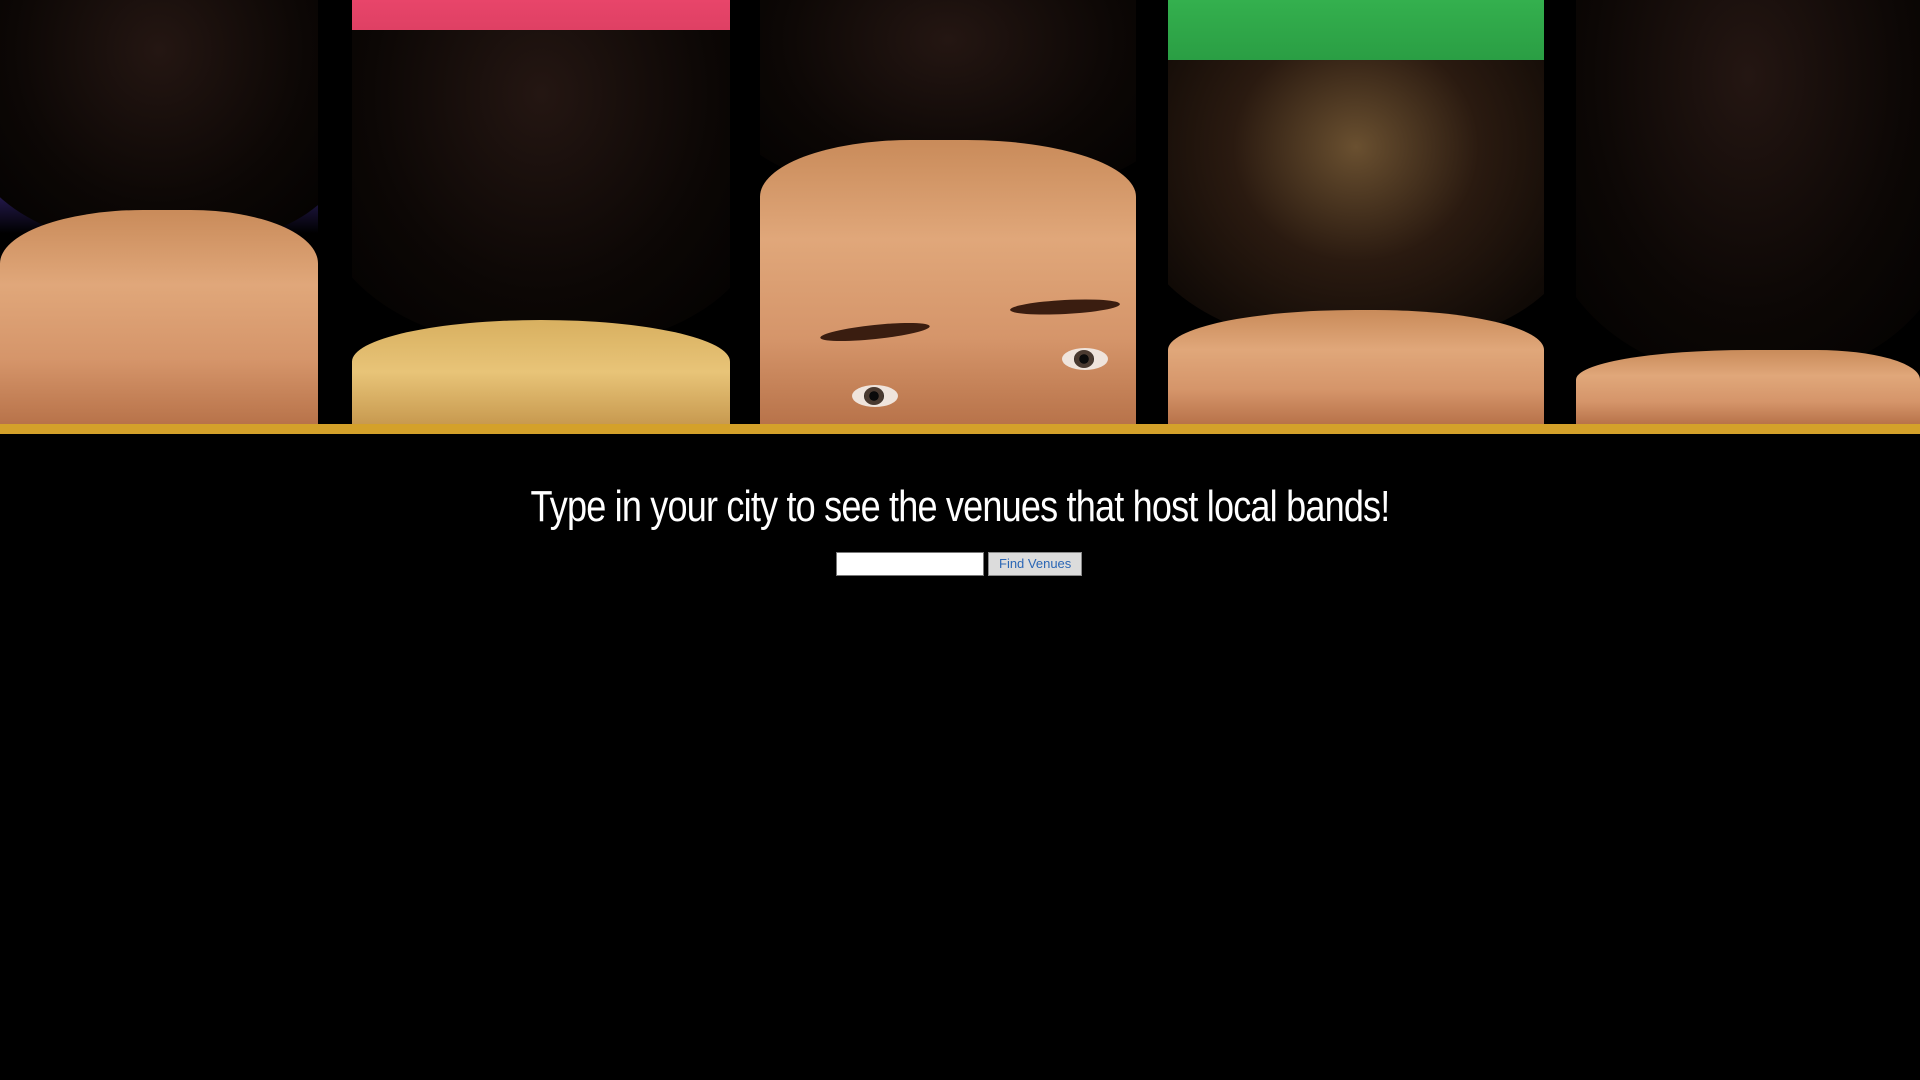  What do you see at coordinates (1035, 564) in the screenshot?
I see `find-venues-button: Find Venues` at bounding box center [1035, 564].